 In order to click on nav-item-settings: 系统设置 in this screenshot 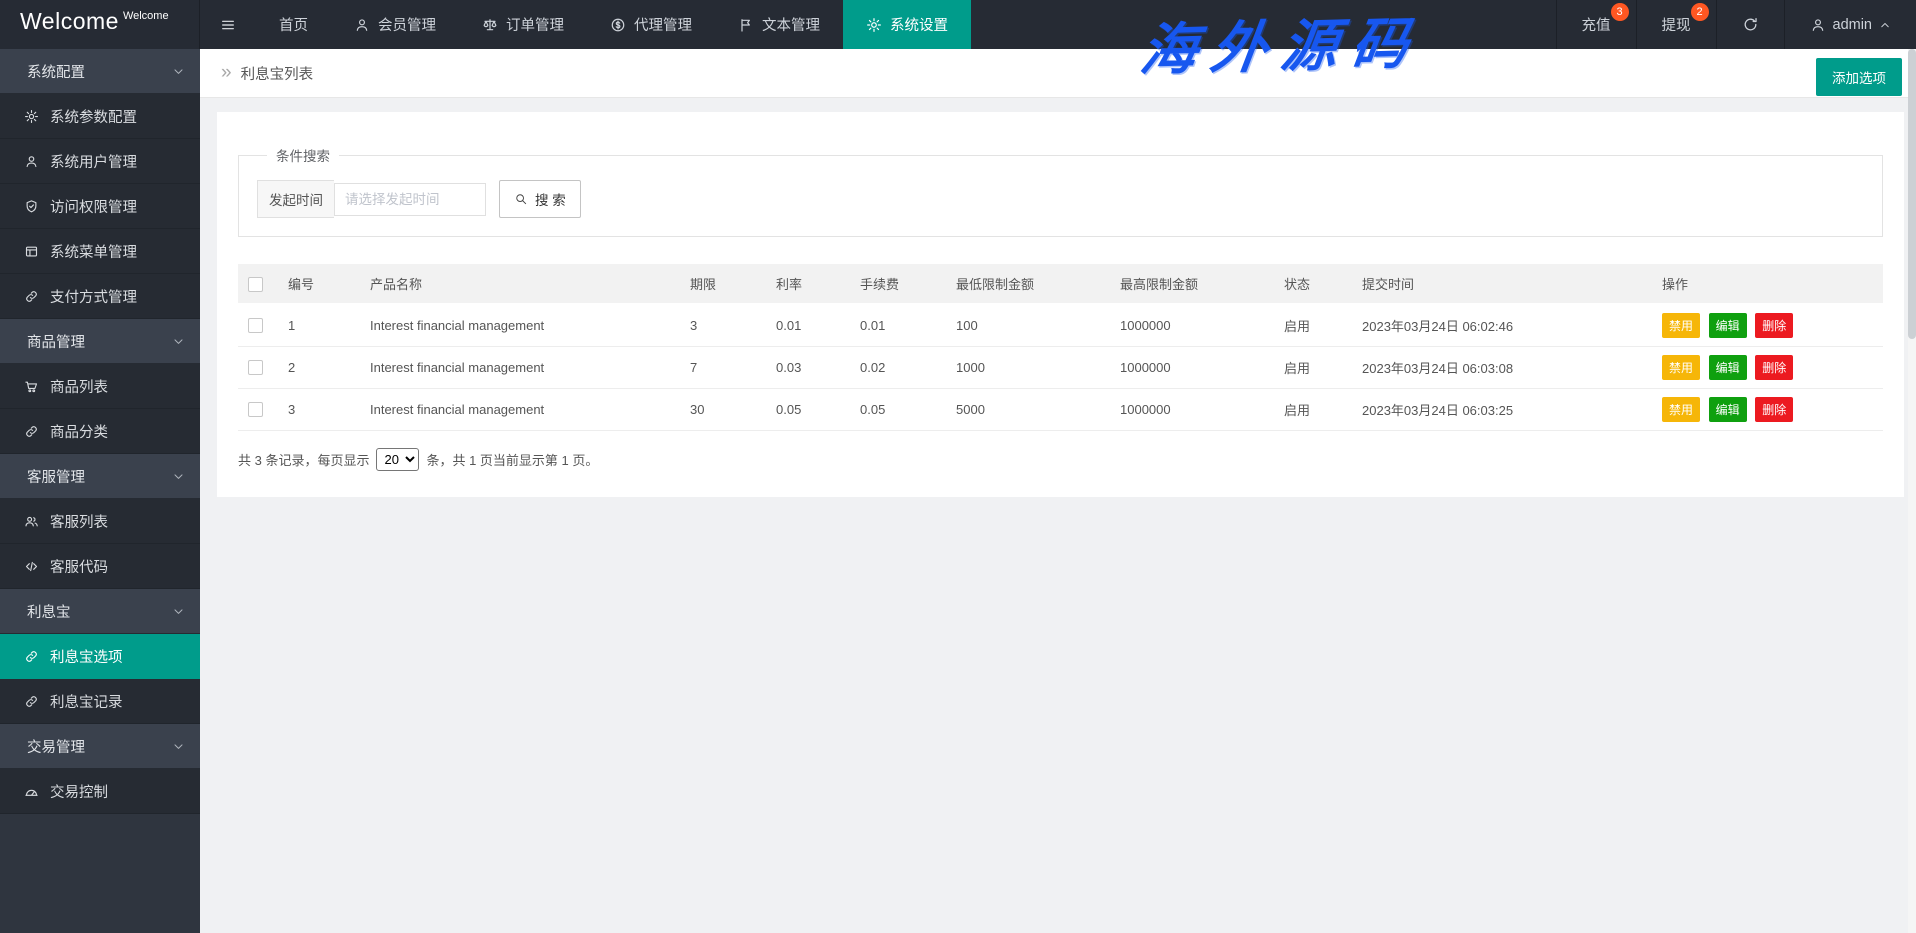, I will do `click(907, 24)`.